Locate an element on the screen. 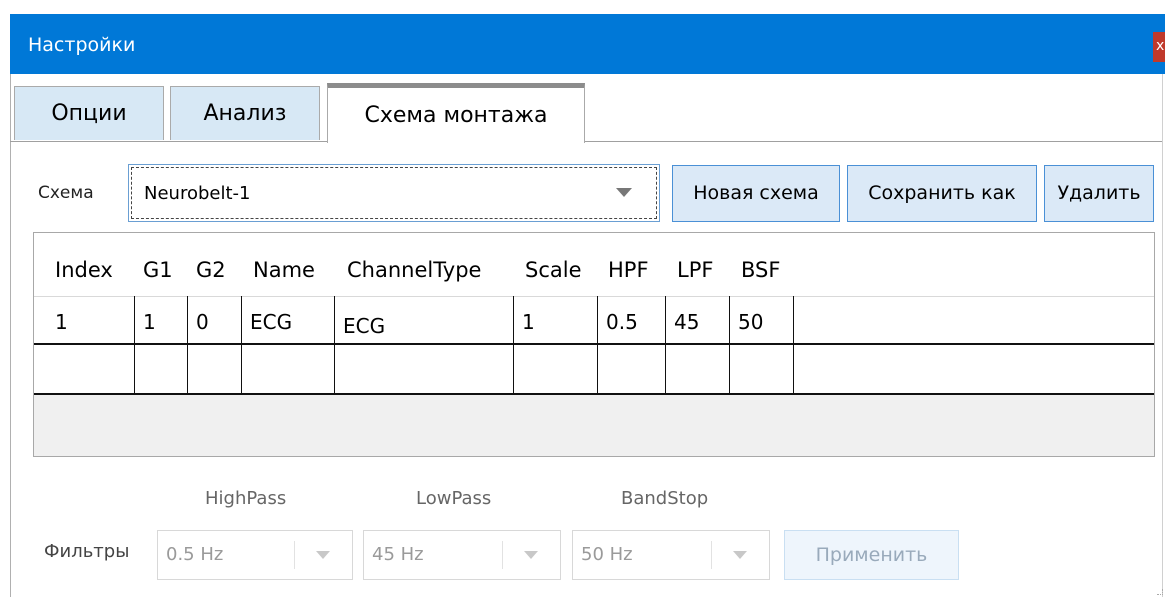 The height and width of the screenshot is (597, 1165). save-as-button: Сохранить как is located at coordinates (942, 193).